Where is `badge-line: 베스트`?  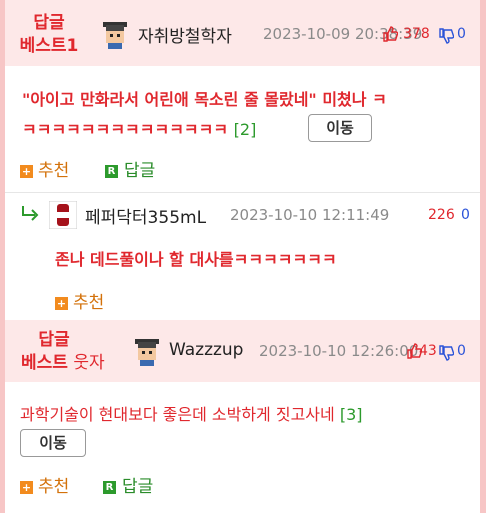 badge-line: 베스트 is located at coordinates (44, 363).